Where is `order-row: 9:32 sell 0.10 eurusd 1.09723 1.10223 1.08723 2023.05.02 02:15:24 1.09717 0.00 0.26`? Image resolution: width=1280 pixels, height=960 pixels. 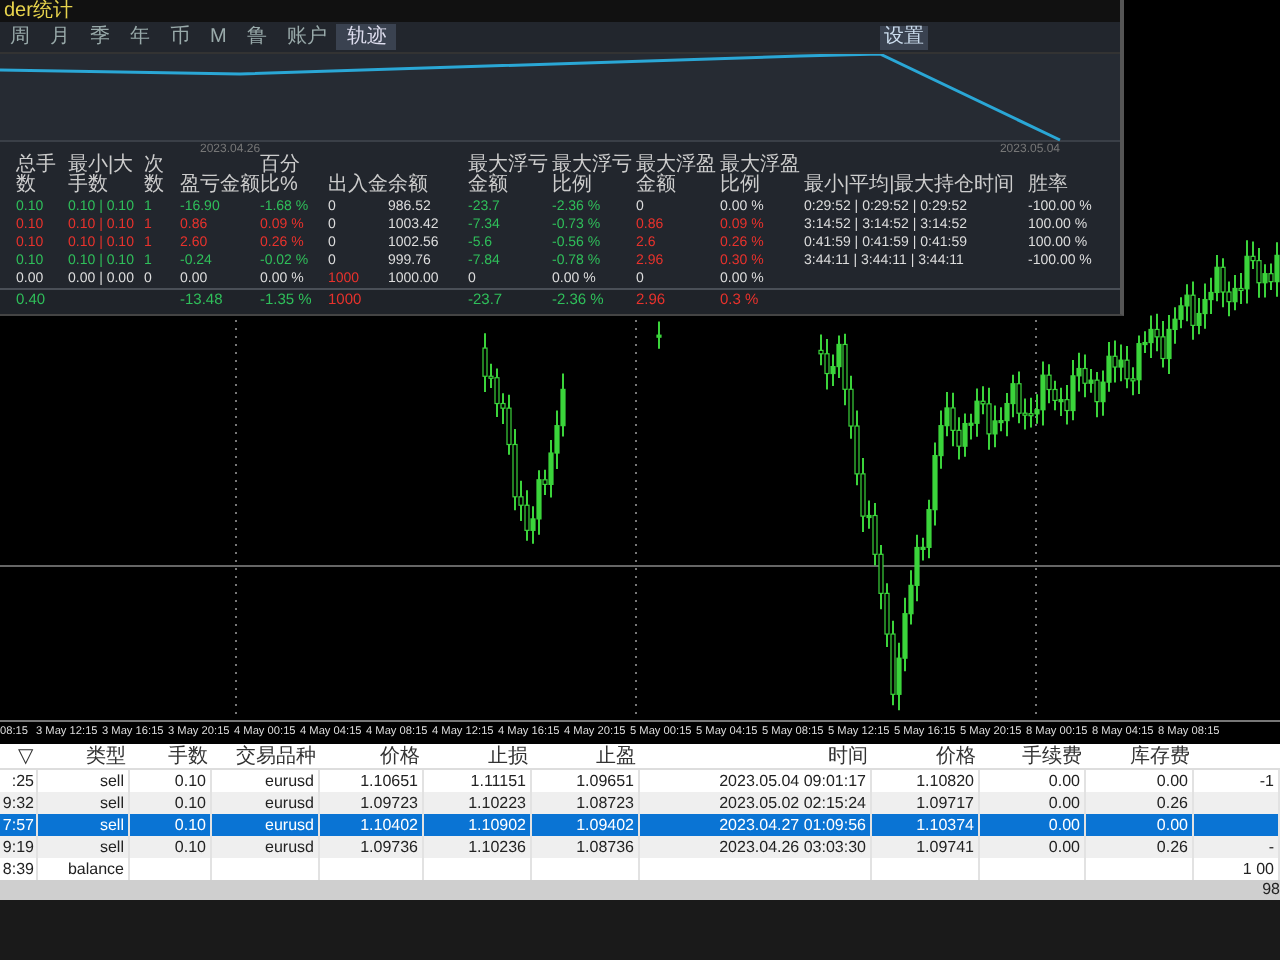 order-row: 9:32 sell 0.10 eurusd 1.09723 1.10223 1.08723 2023.05.02 02:15:24 1.09717 0.00 0.26 is located at coordinates (640, 803).